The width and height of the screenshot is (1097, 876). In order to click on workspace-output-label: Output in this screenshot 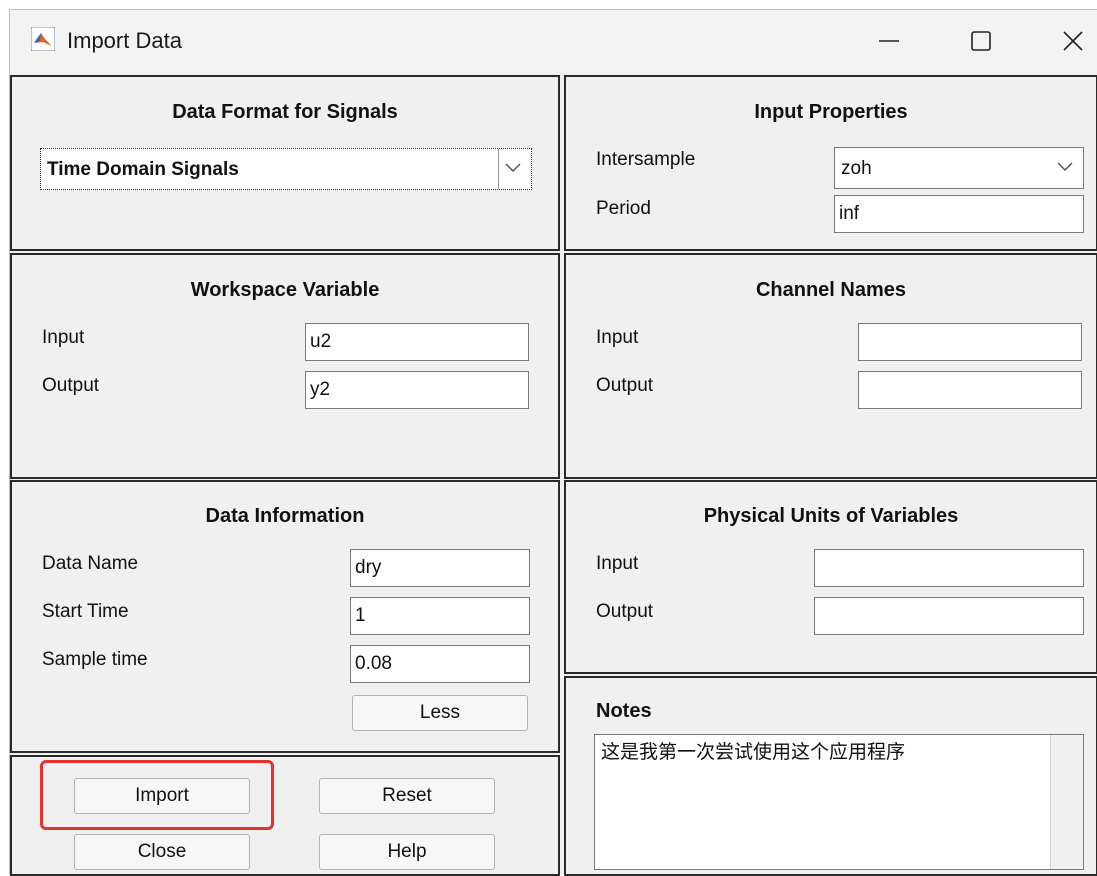, I will do `click(71, 385)`.